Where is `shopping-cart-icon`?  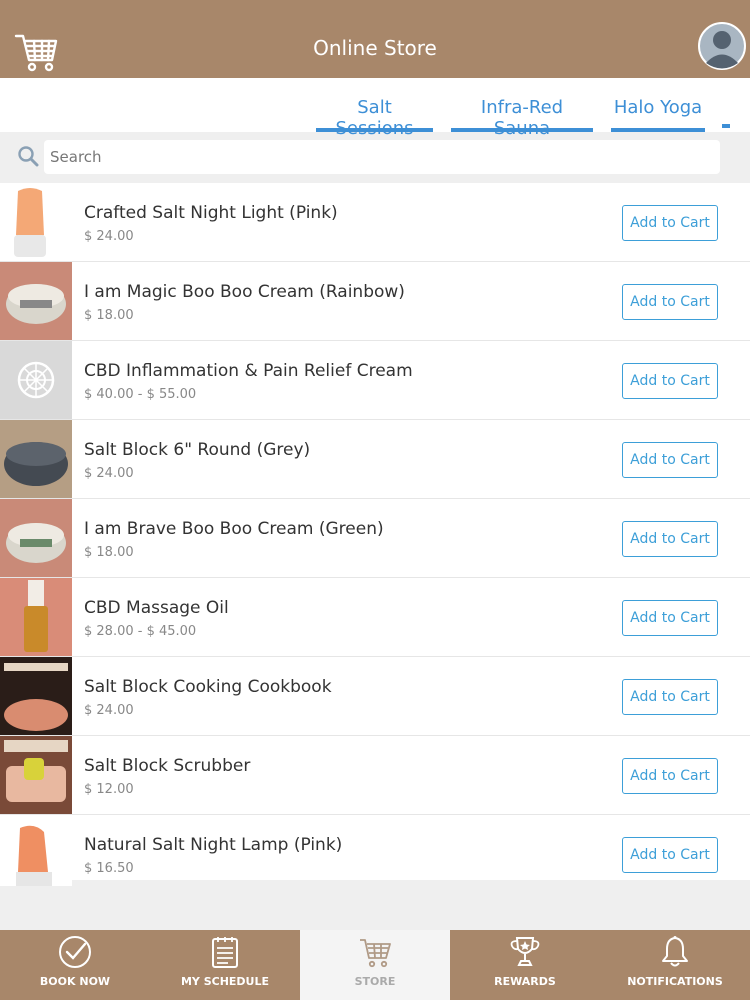
shopping-cart-icon is located at coordinates (375, 953).